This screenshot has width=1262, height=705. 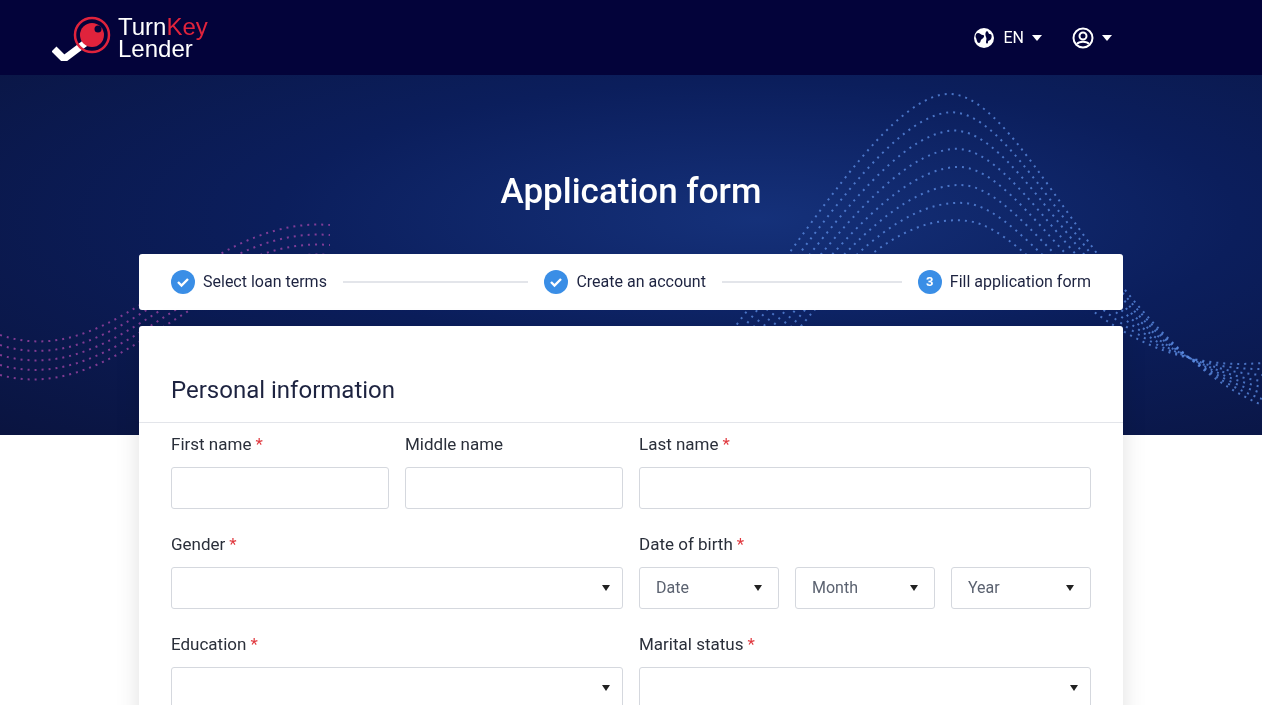 What do you see at coordinates (209, 645) in the screenshot?
I see `field-label: Education` at bounding box center [209, 645].